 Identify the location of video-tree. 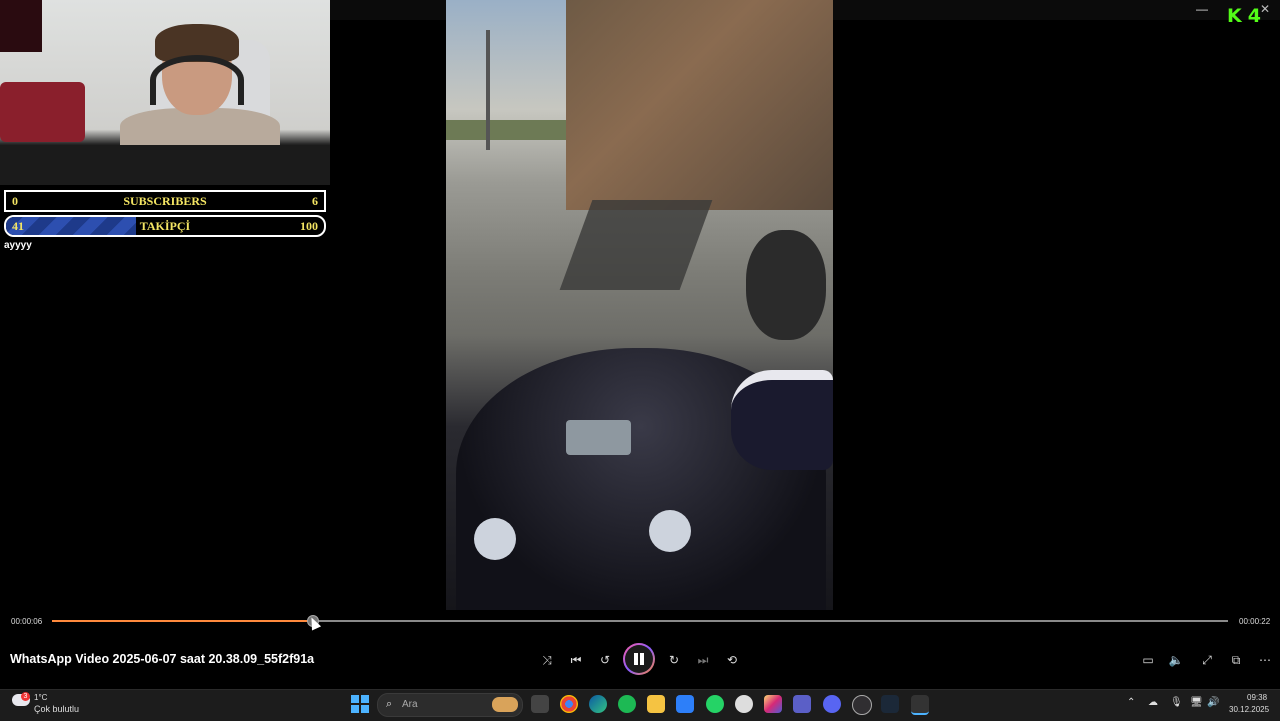
(488, 90).